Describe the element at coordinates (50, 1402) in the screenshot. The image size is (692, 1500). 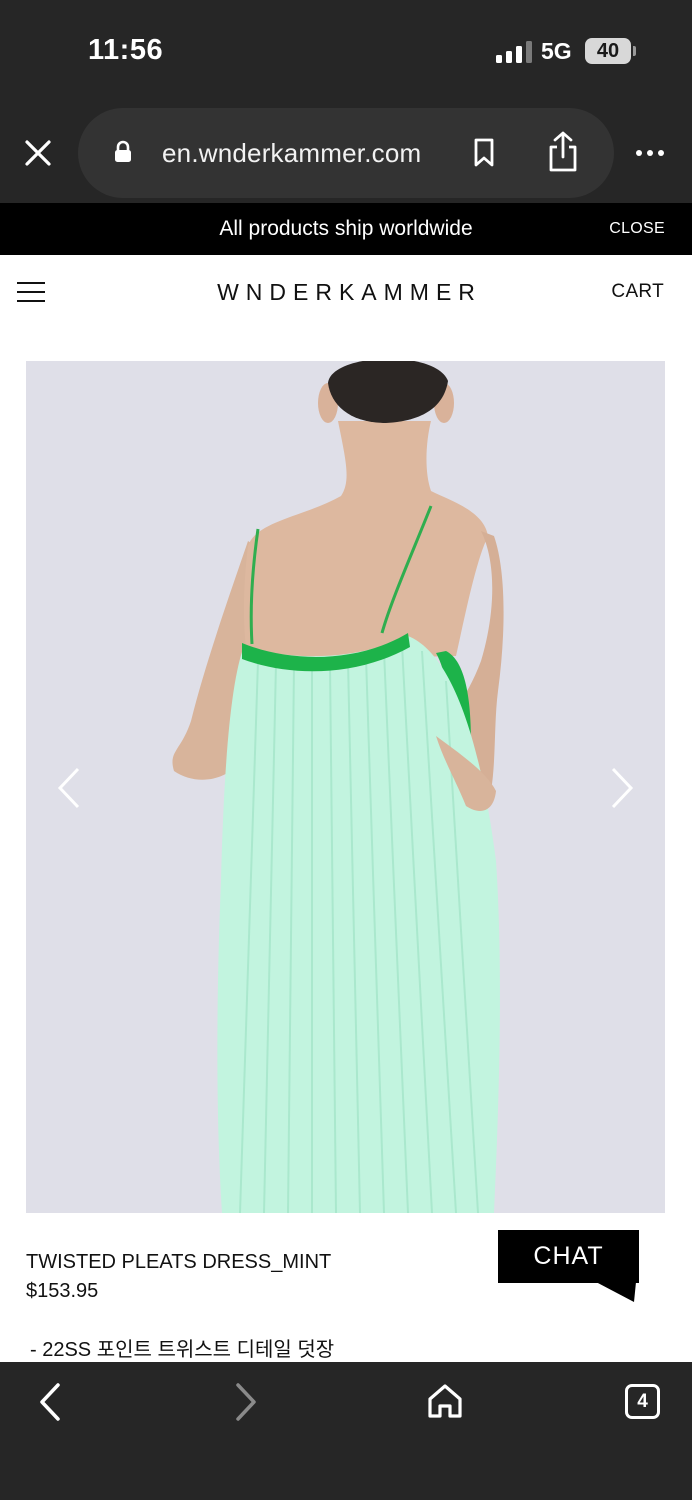
I see `back-icon` at that location.